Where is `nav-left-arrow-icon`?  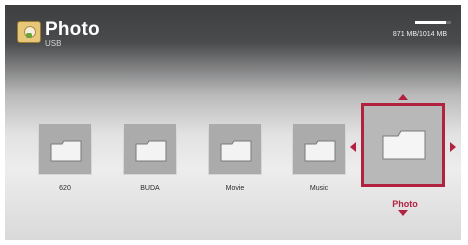 nav-left-arrow-icon is located at coordinates (353, 147).